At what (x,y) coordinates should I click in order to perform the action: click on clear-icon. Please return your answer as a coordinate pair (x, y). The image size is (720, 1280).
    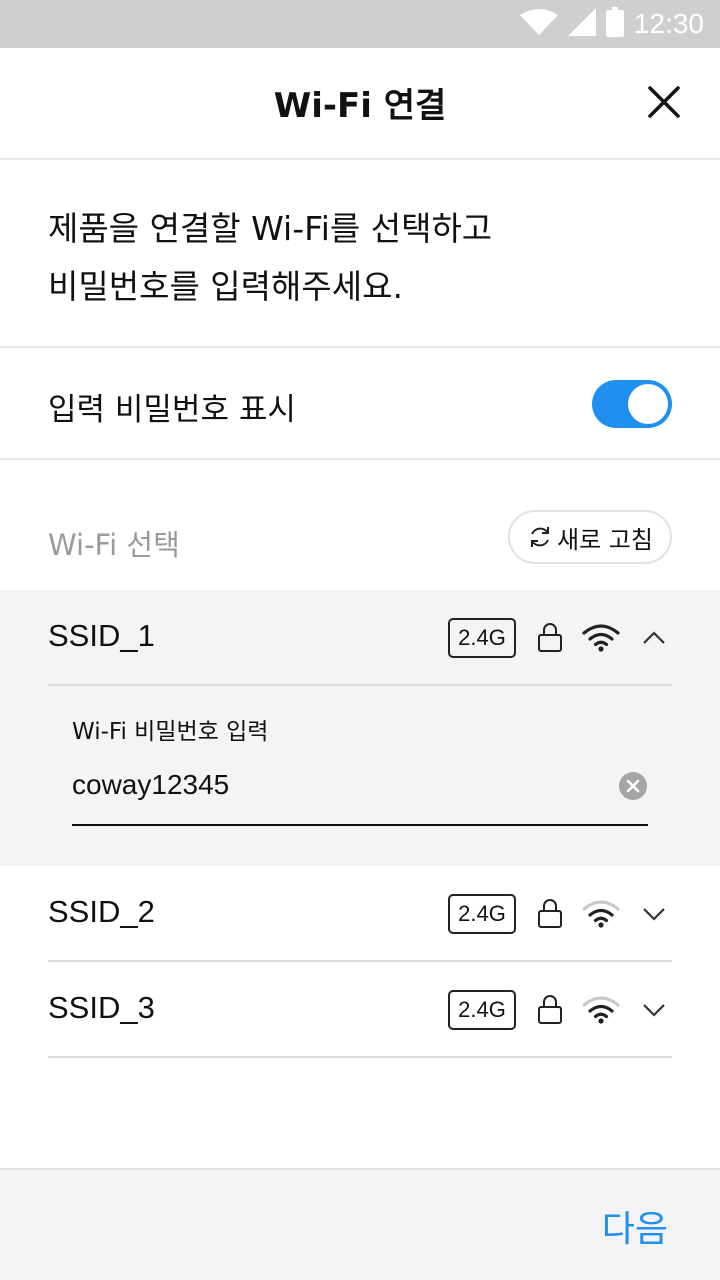
    Looking at the image, I should click on (633, 786).